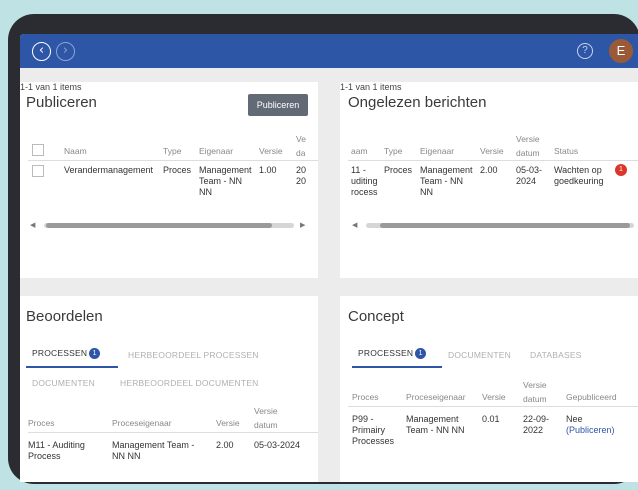 This screenshot has height=490, width=638. I want to click on publiceren-button: Publiceren, so click(278, 105).